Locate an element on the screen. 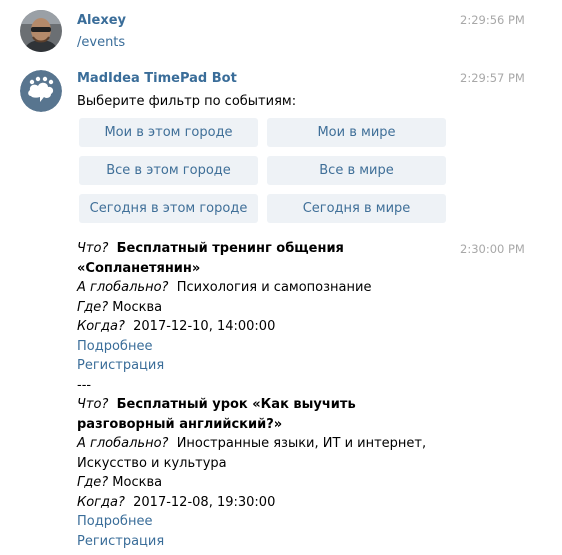 The image size is (562, 555). event-title: Бесплатный урок «Как выучить is located at coordinates (236, 404).